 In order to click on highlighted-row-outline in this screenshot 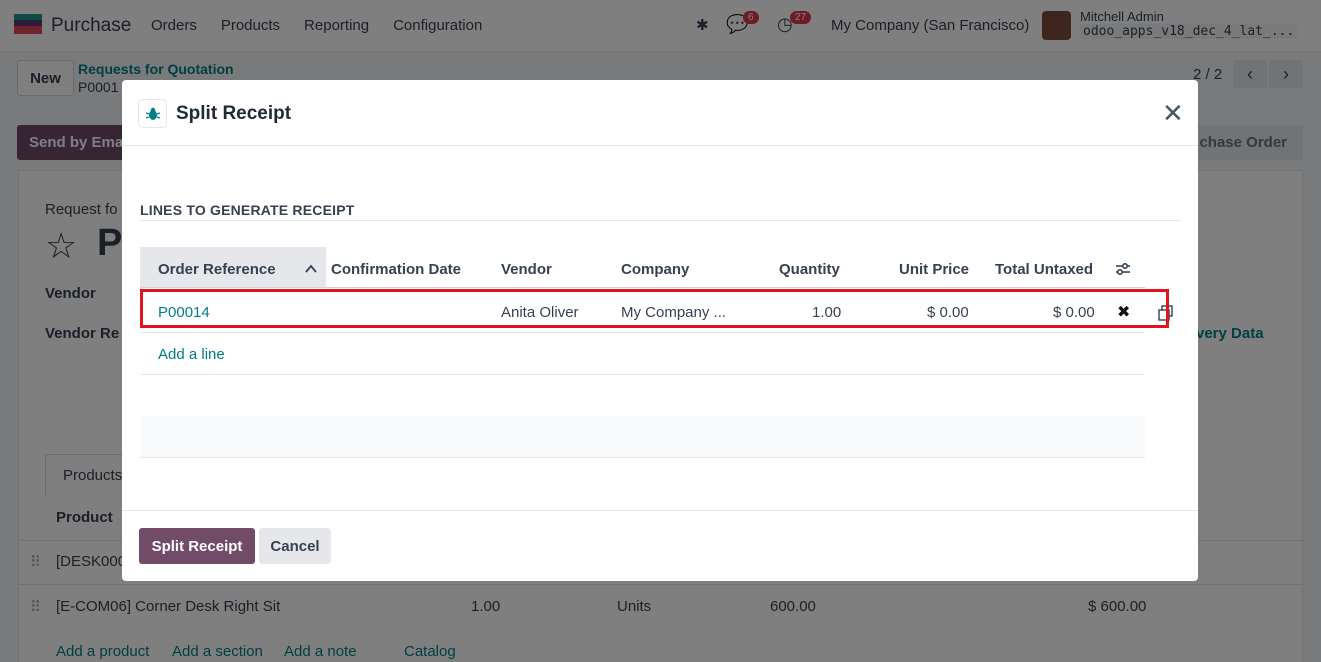, I will do `click(654, 308)`.